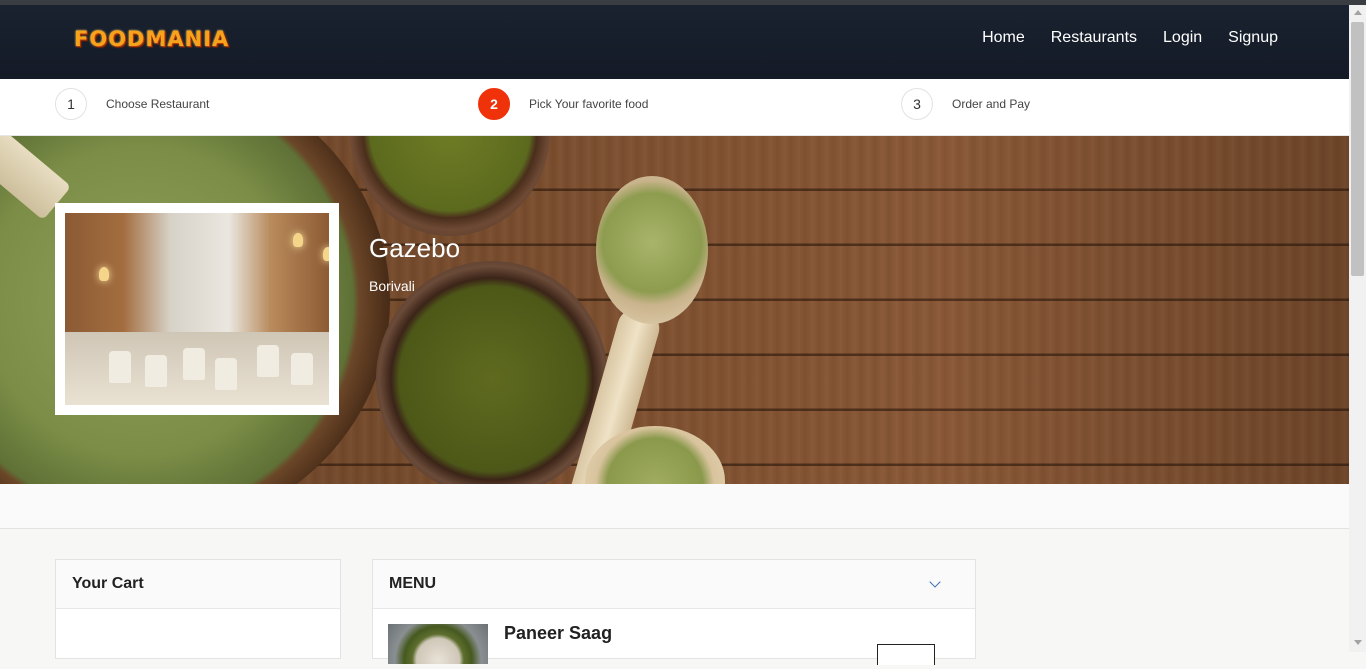  I want to click on nav-restaurants-link: Restaurants, so click(1094, 38).